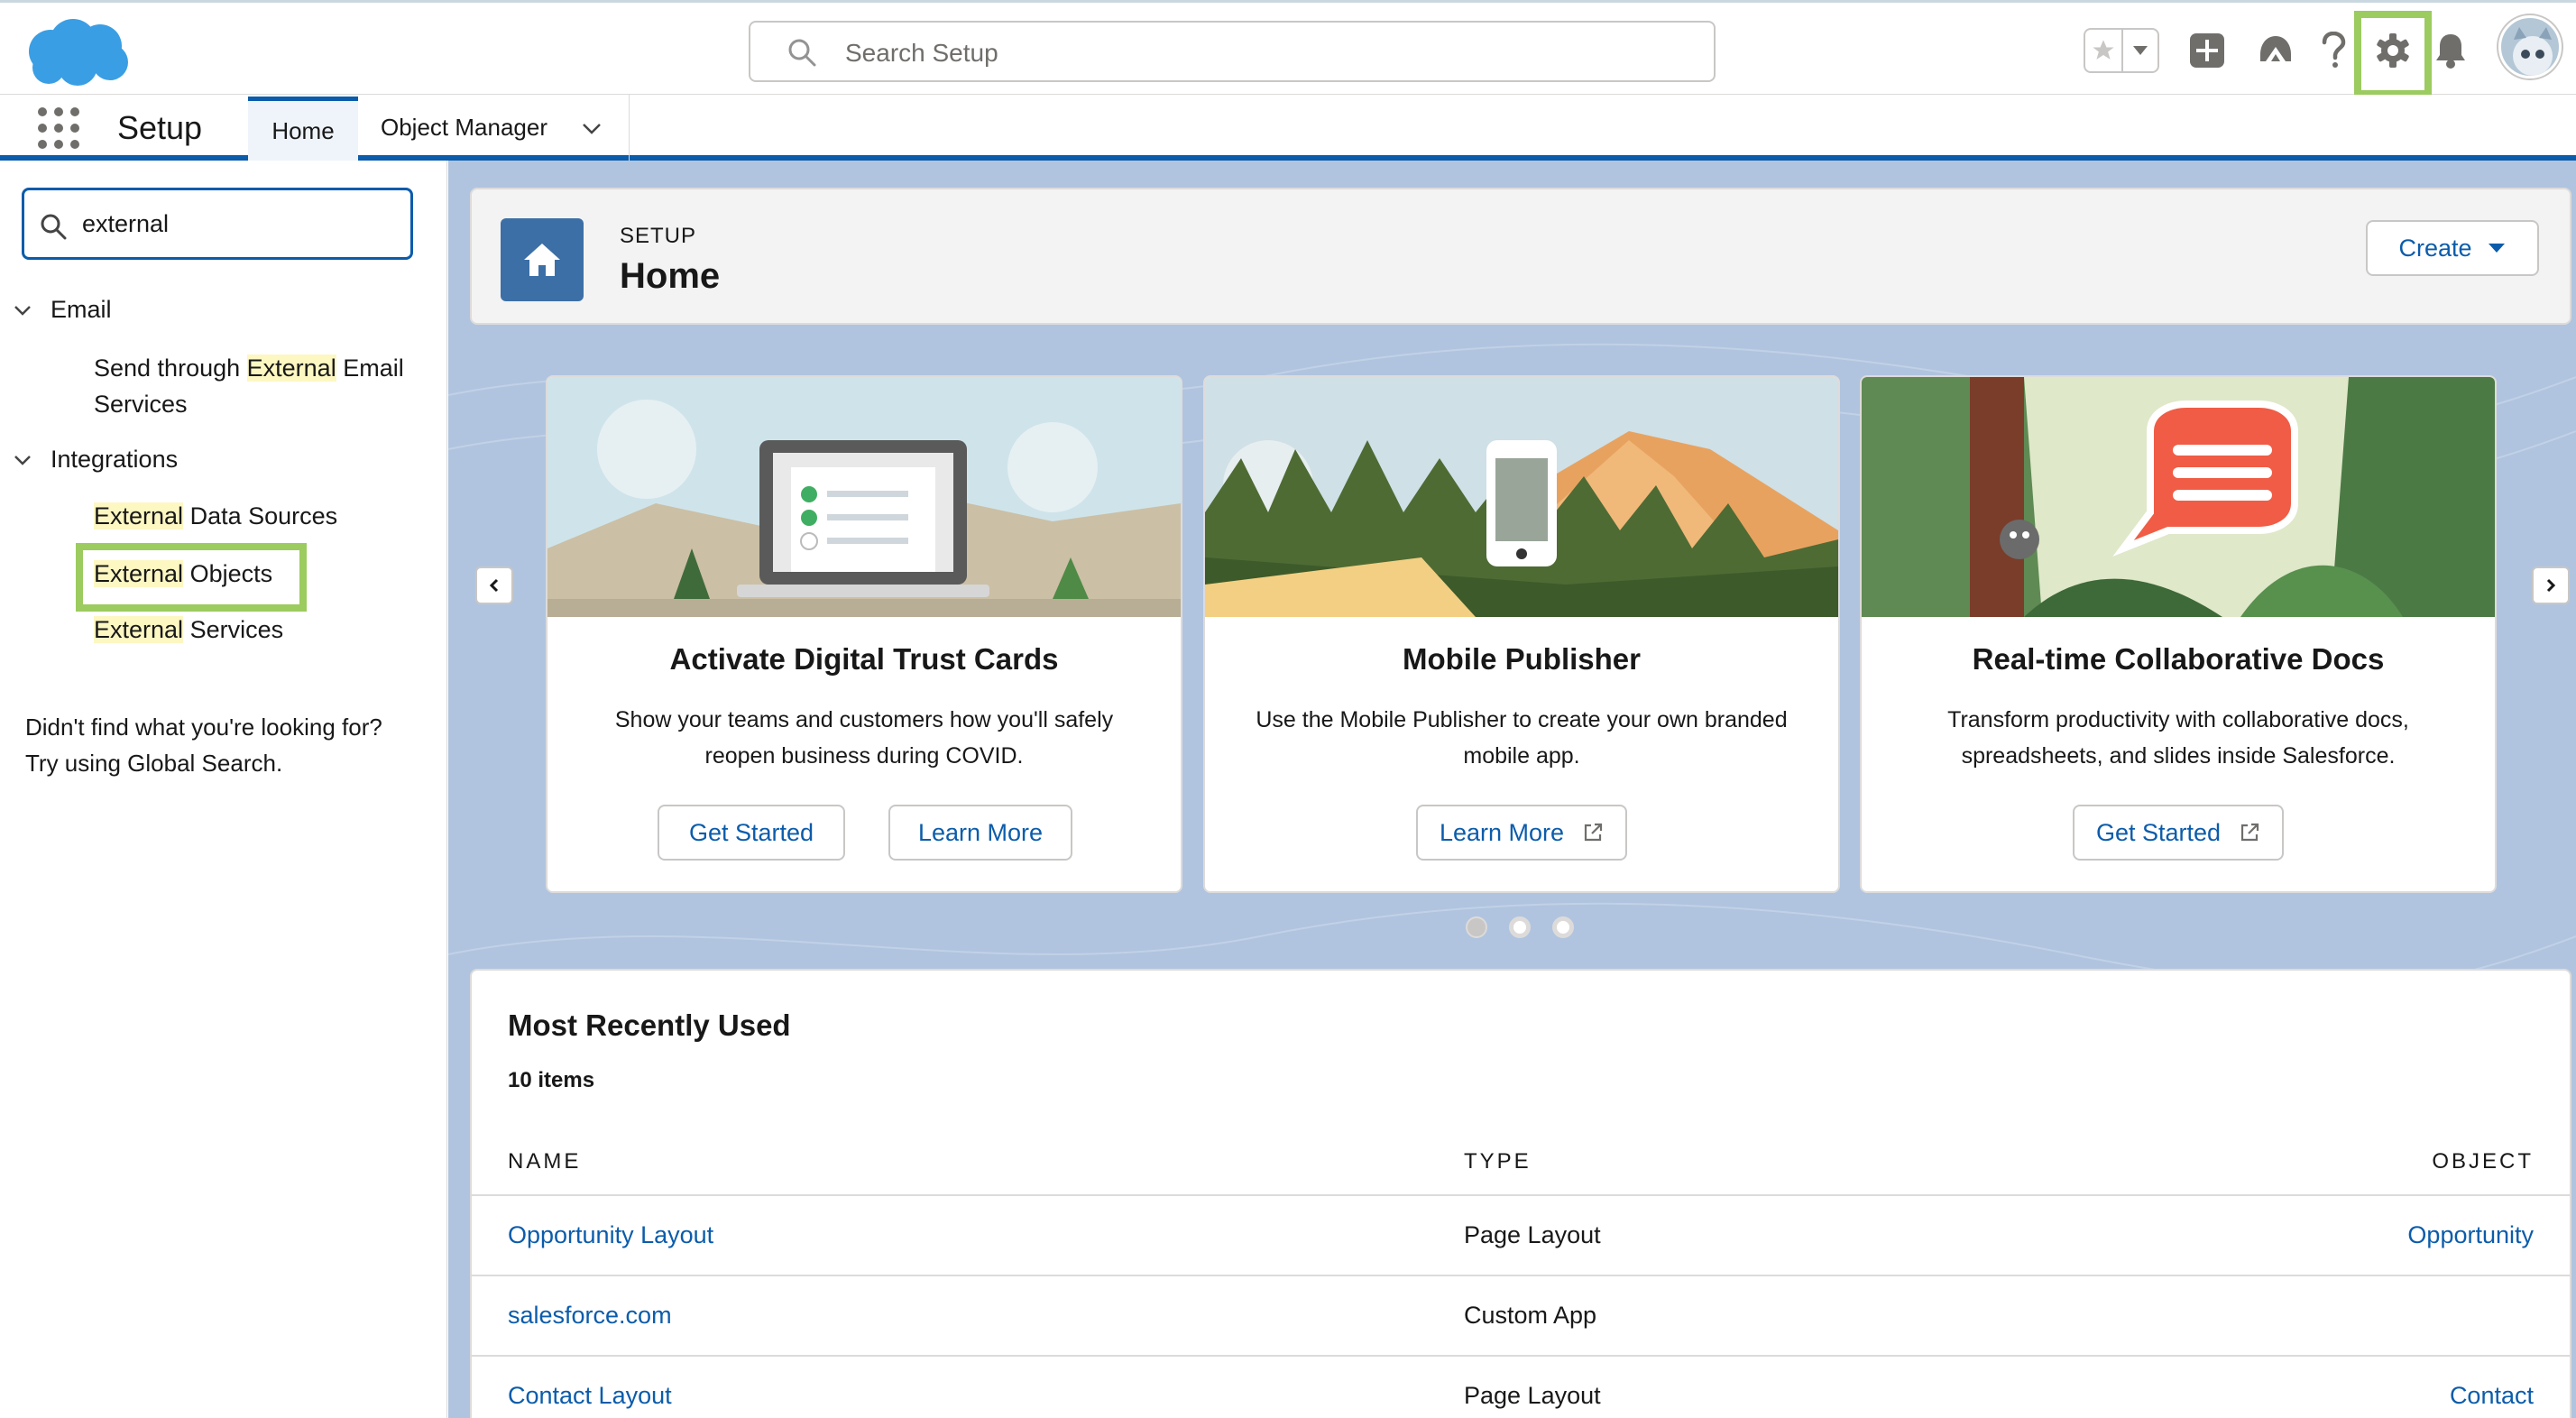 This screenshot has height=1418, width=2576. I want to click on column-header-object: OBJECT, so click(2483, 1162).